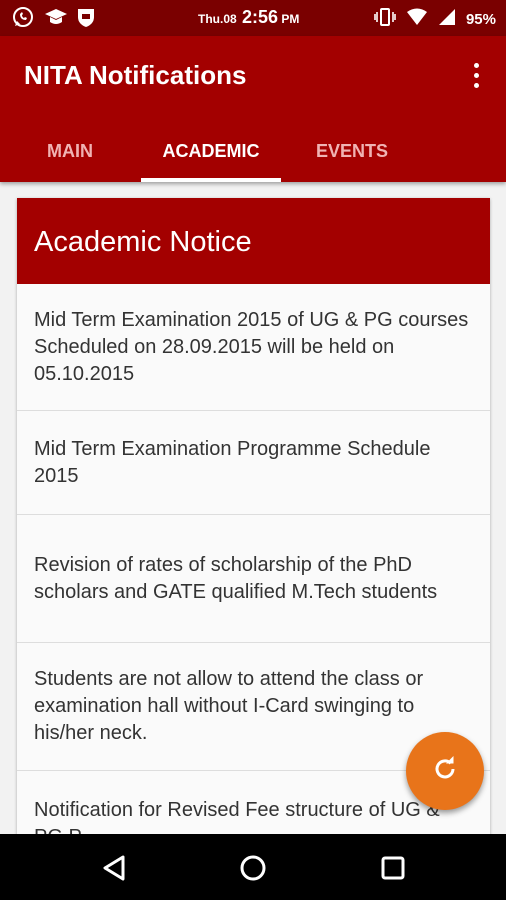 The width and height of the screenshot is (506, 900). I want to click on status-clock: Thu.08 2:56 PM, so click(248, 17).